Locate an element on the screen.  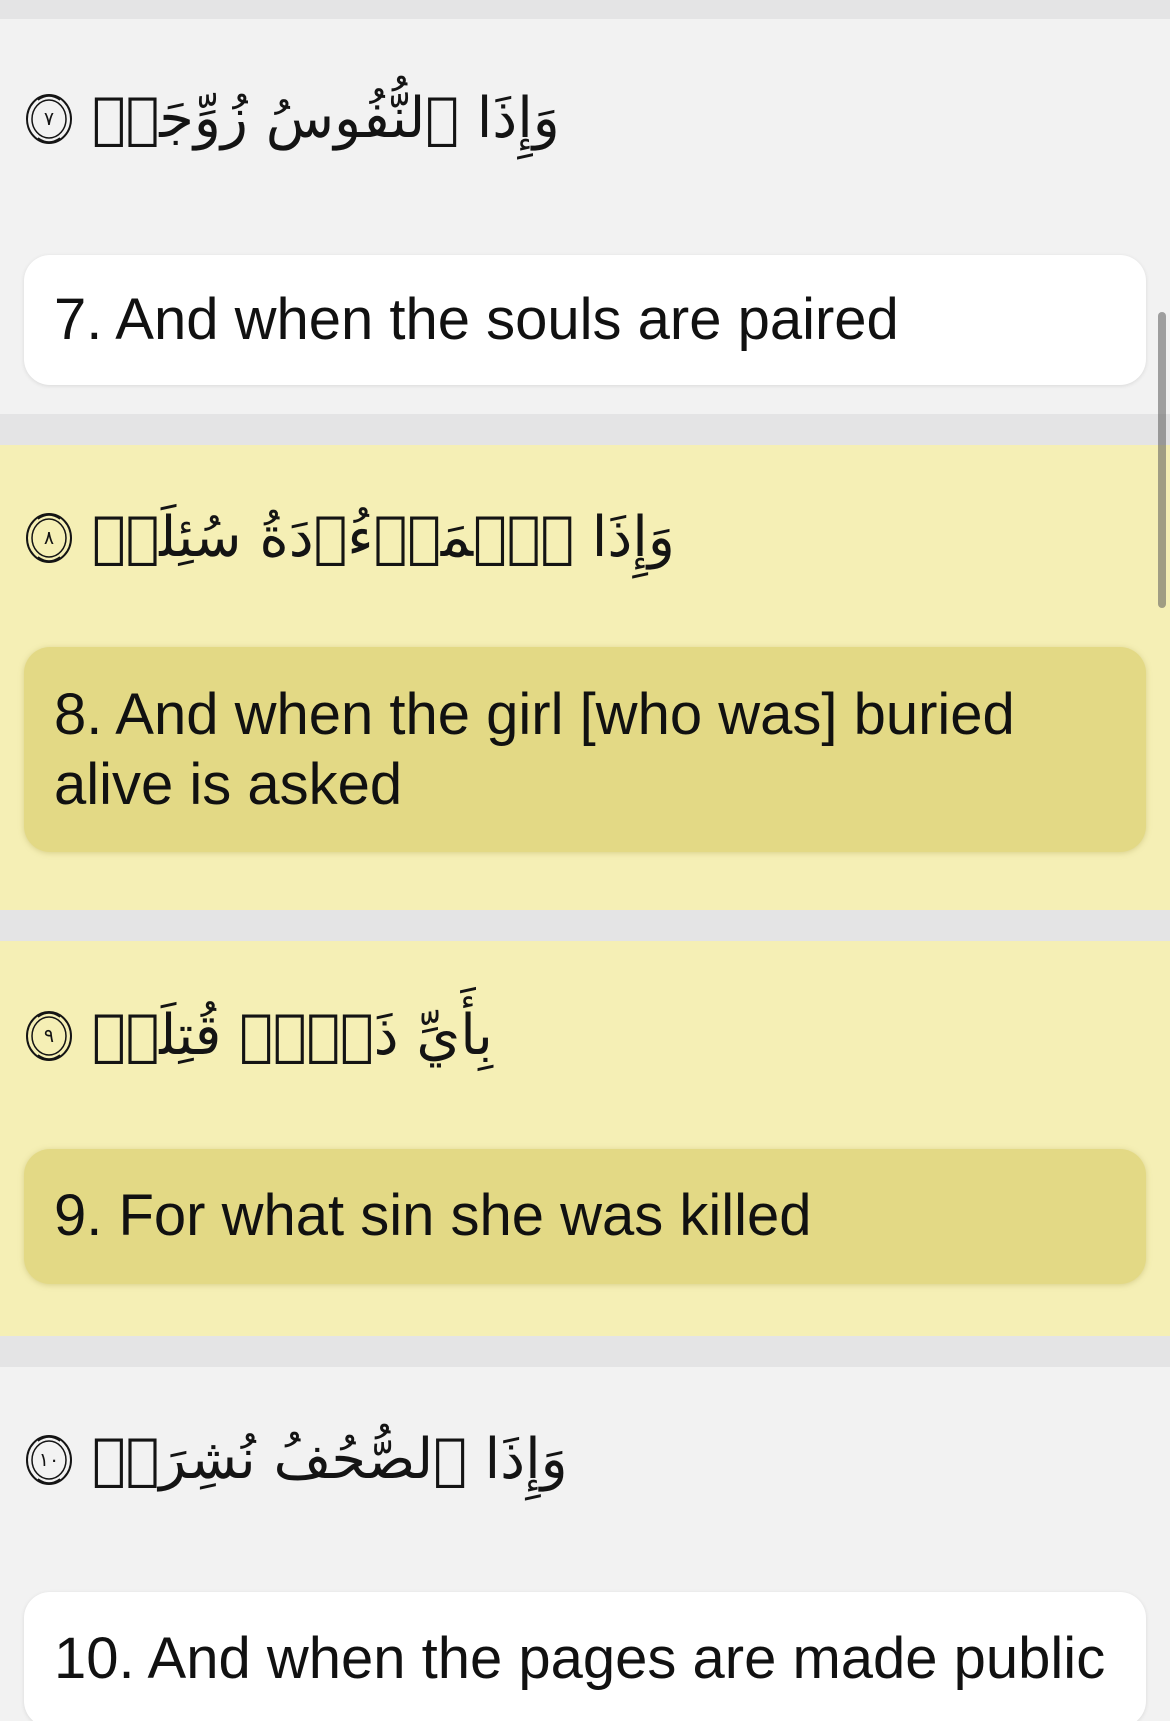
translation-text: 9. For what sin she was killed is located at coordinates (433, 1215).